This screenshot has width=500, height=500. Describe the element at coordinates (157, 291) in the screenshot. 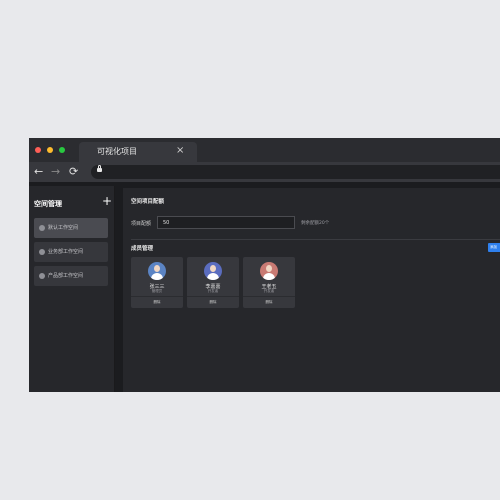

I see `member-role: 管理员` at that location.